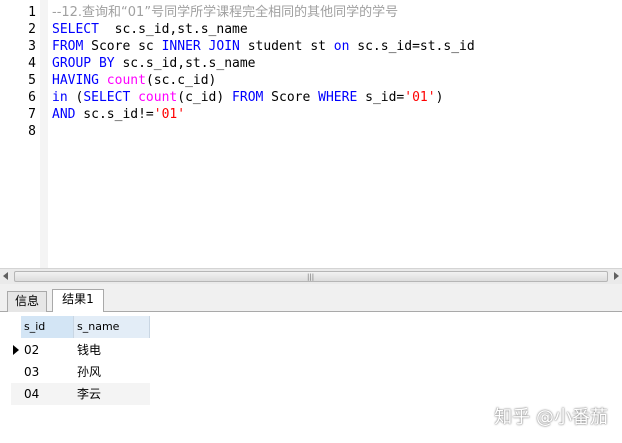 This screenshot has height=443, width=622. I want to click on column-header-s-id: s_id, so click(47, 327).